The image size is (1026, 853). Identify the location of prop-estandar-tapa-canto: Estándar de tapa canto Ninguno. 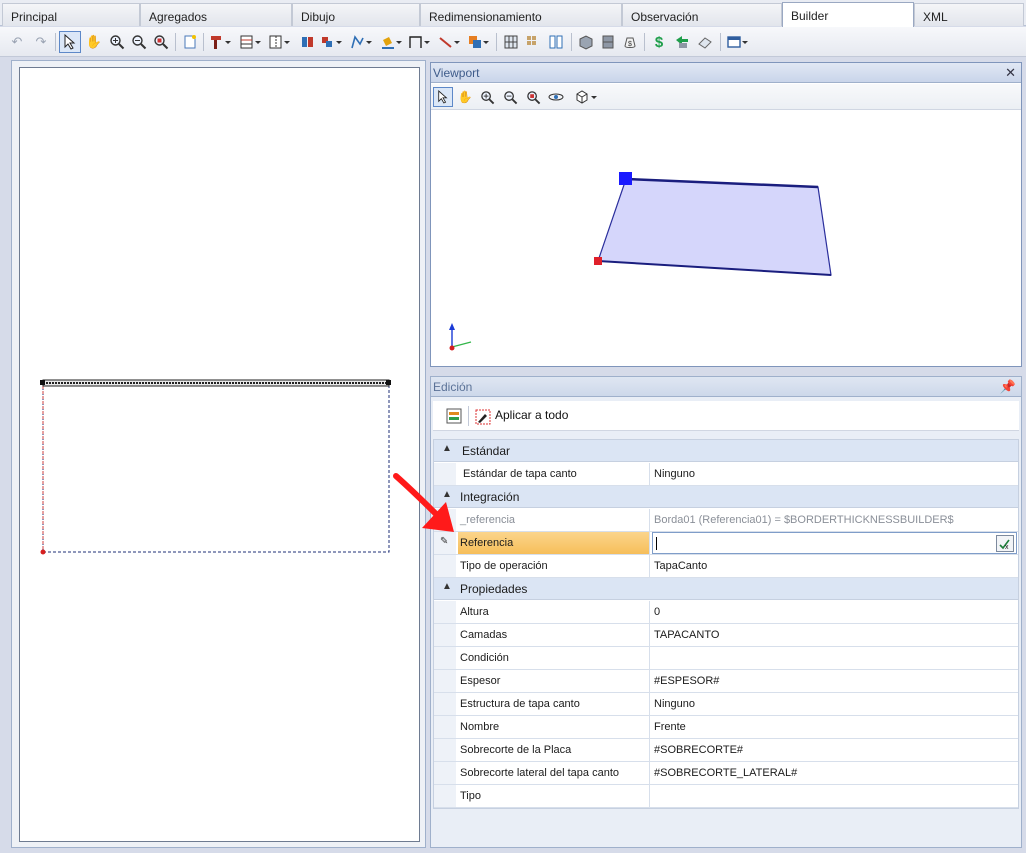
(726, 474).